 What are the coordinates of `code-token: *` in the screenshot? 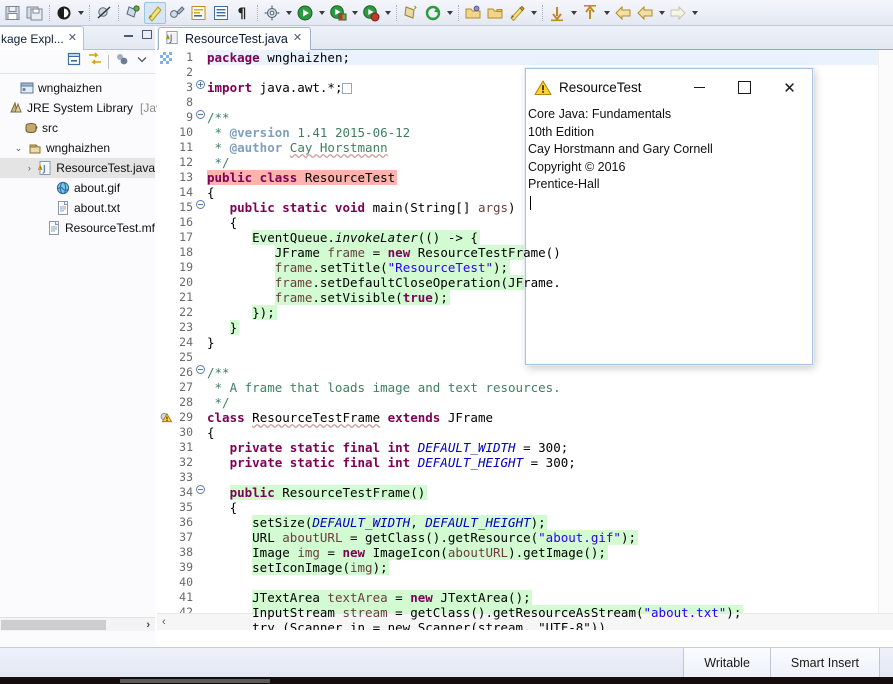 It's located at (218, 147).